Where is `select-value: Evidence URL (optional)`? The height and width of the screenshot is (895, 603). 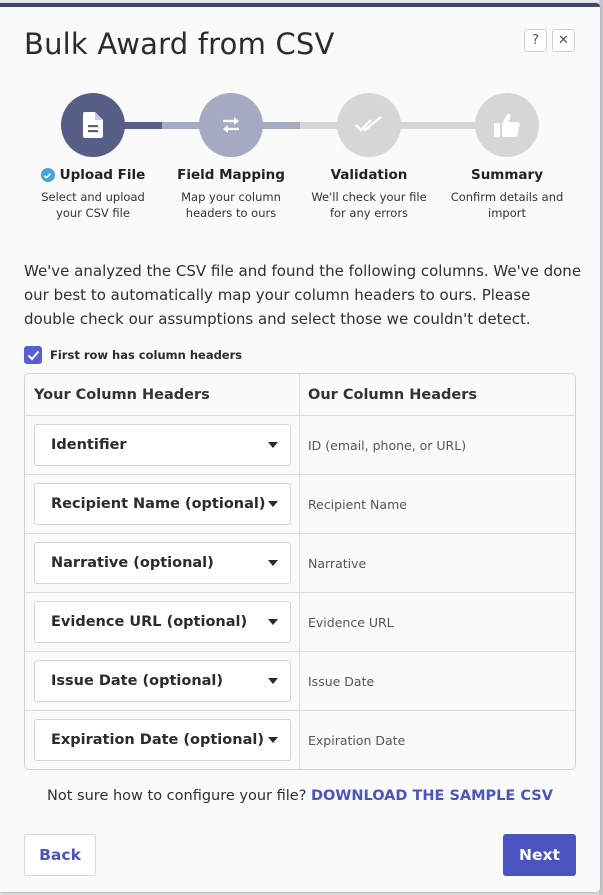 select-value: Evidence URL (optional) is located at coordinates (149, 622).